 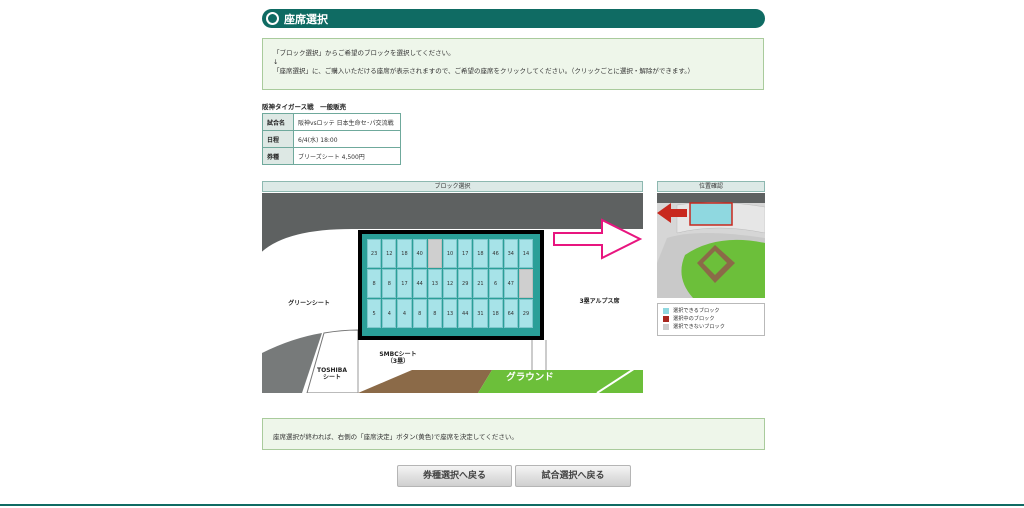 I want to click on block-cell: 64, so click(x=510, y=313).